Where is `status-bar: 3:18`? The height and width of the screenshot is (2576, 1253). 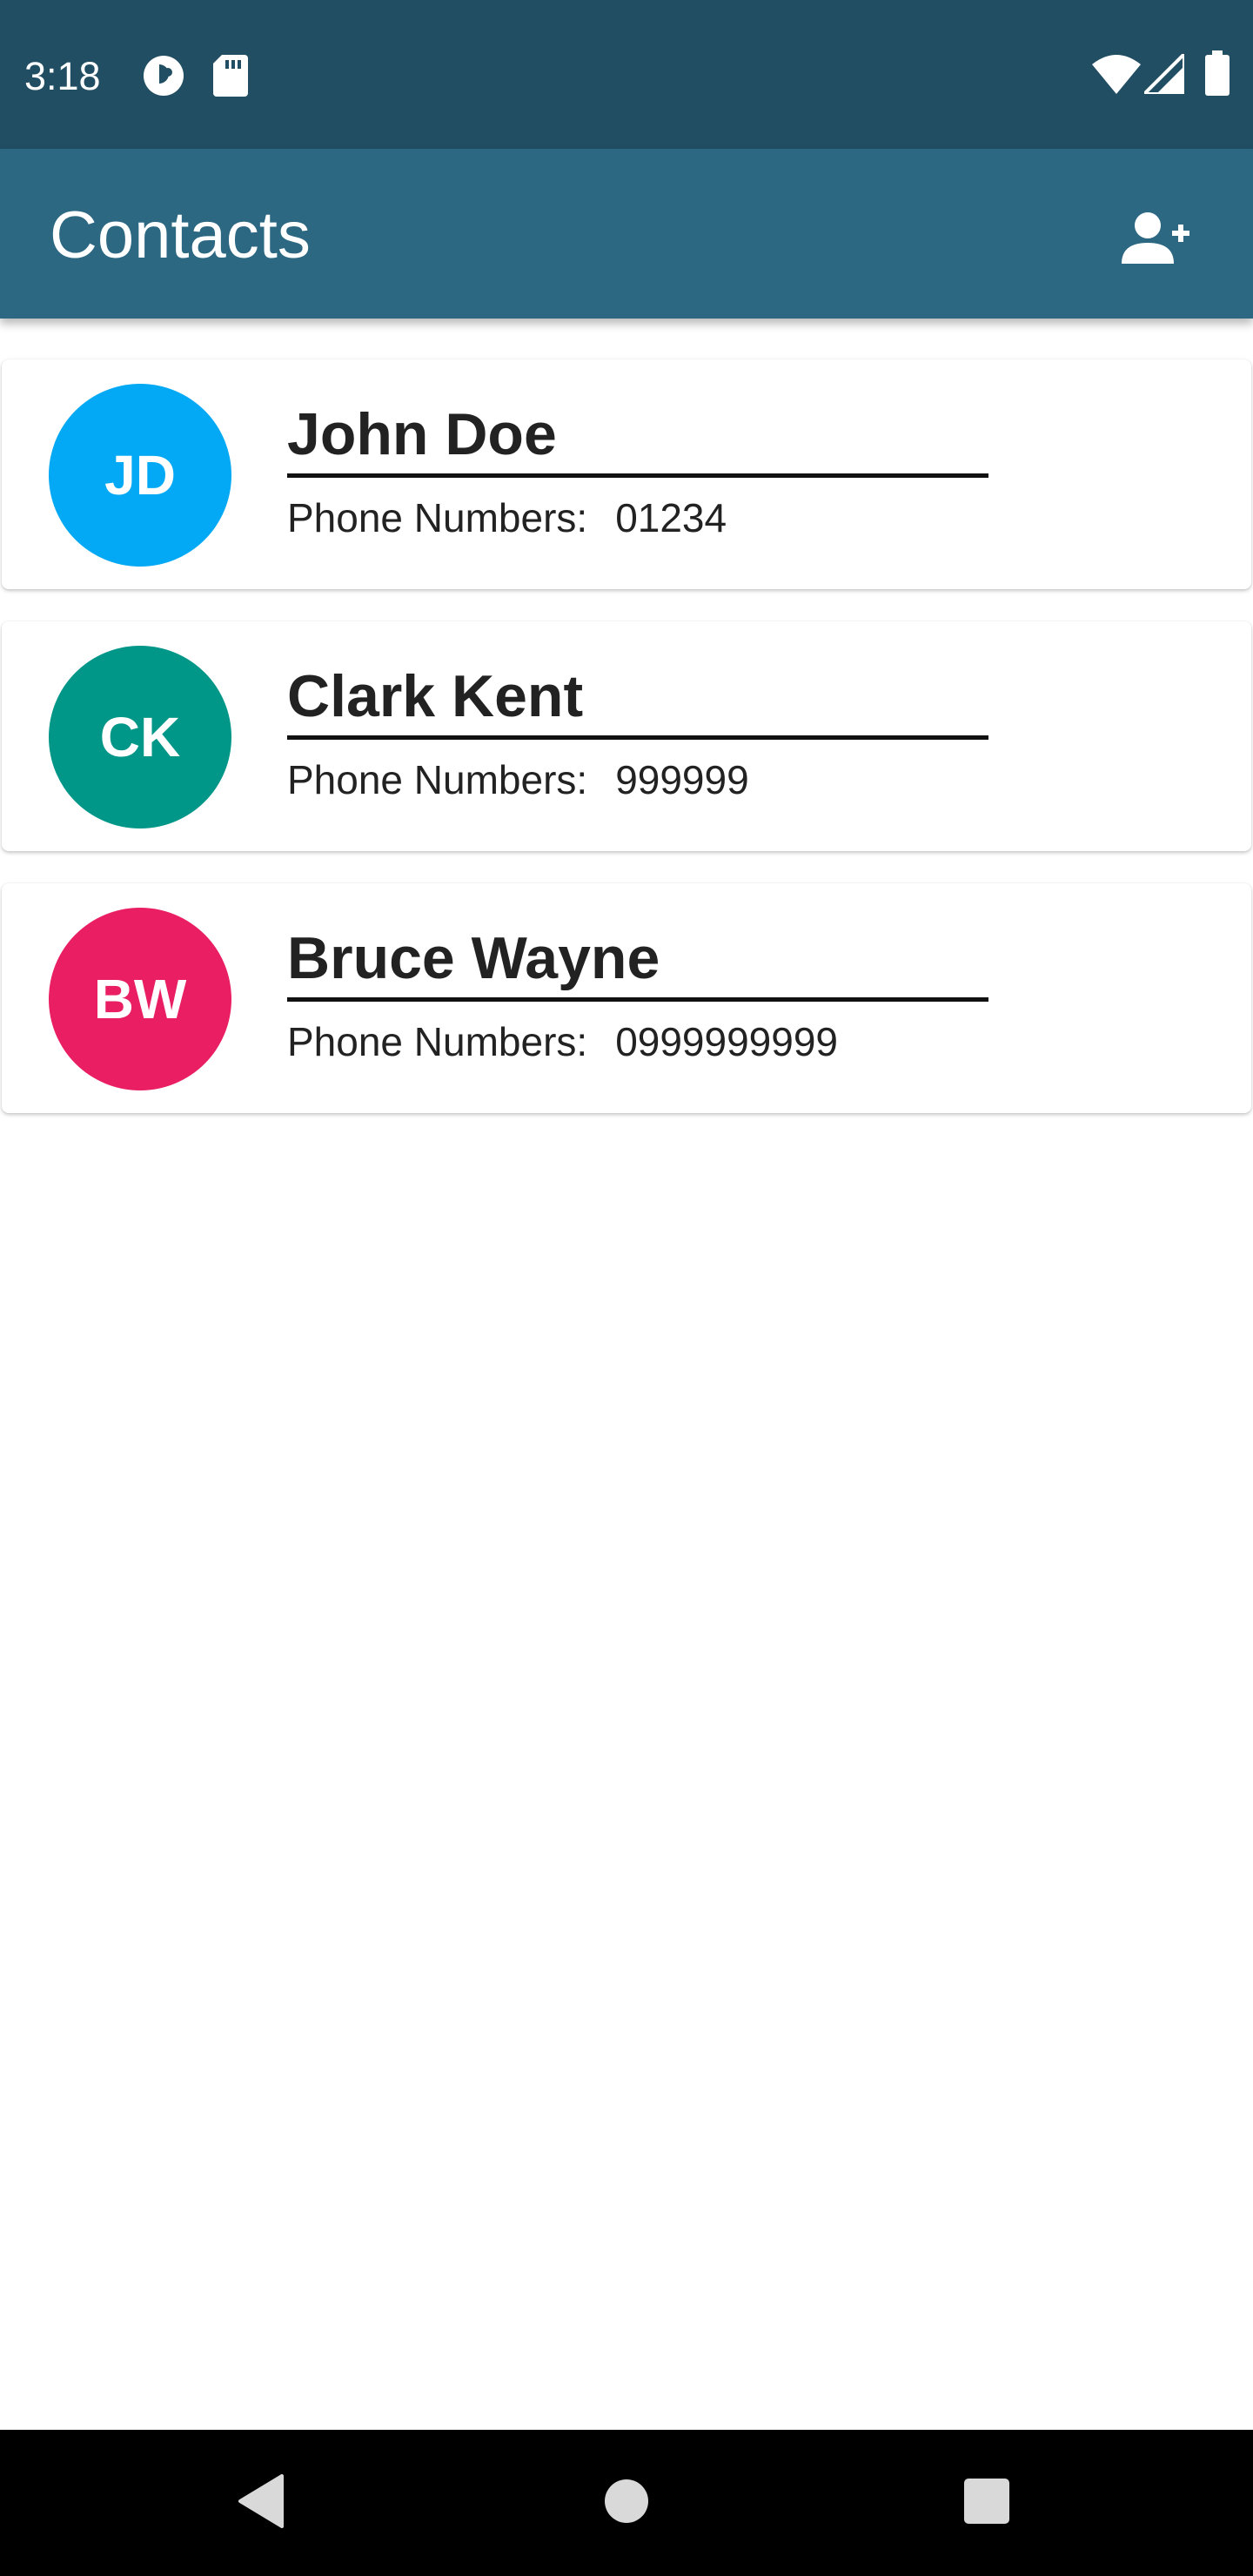 status-bar: 3:18 is located at coordinates (626, 74).